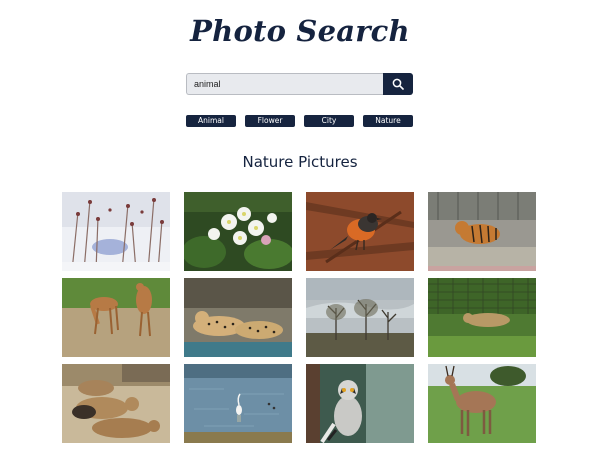  I want to click on deer-grazing-photo, so click(116, 317).